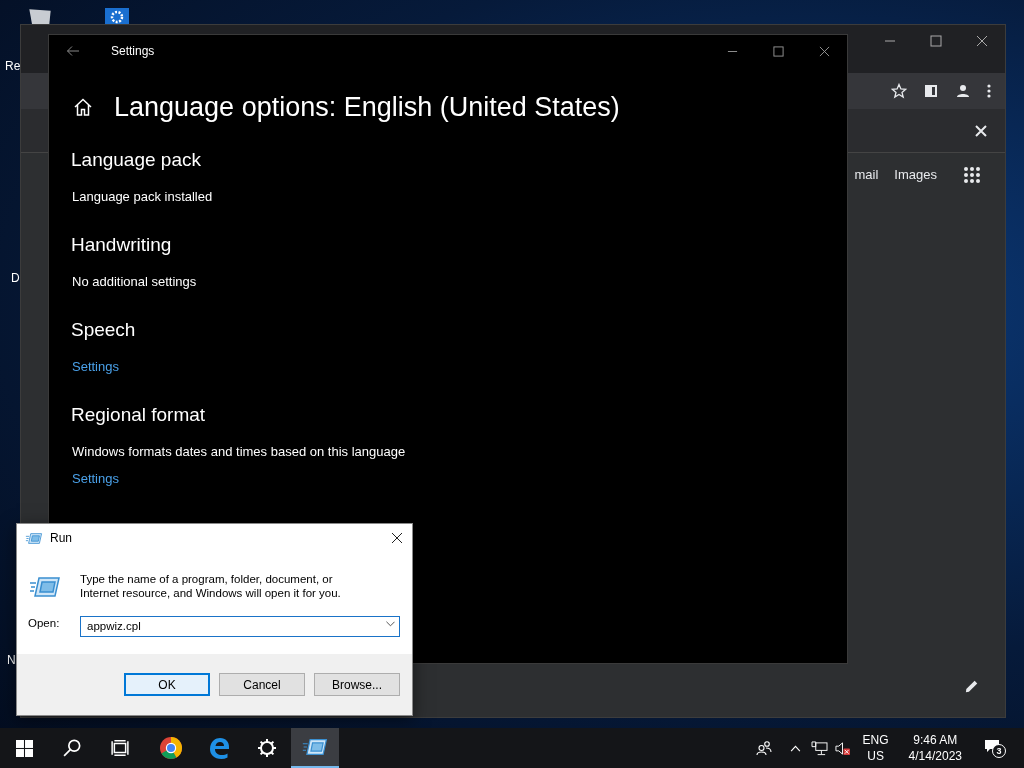  I want to click on section-title: Handwriting, so click(122, 245).